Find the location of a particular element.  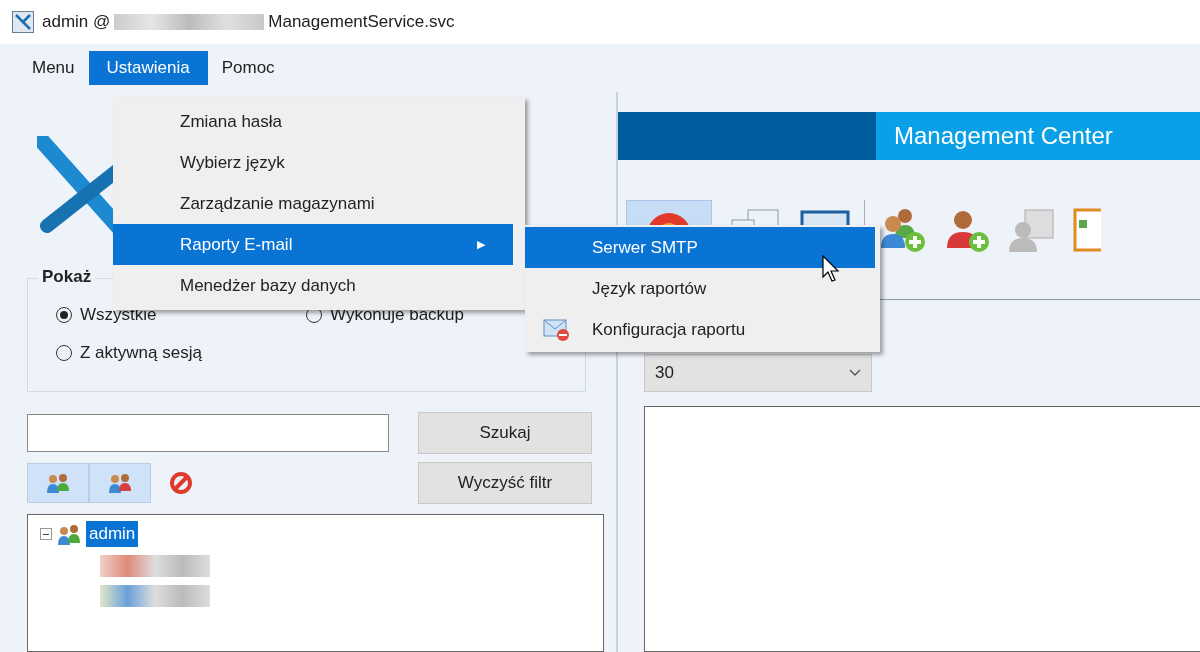

menu-item: Zarządzanie magazynami is located at coordinates (319, 203).